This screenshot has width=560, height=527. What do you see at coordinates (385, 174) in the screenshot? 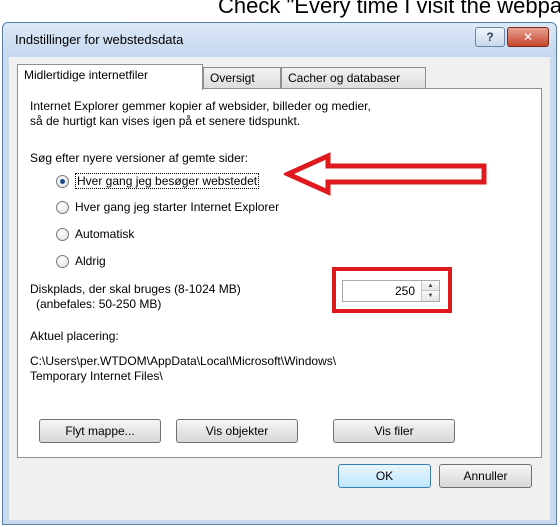
I see `annotation-arrow-icon` at bounding box center [385, 174].